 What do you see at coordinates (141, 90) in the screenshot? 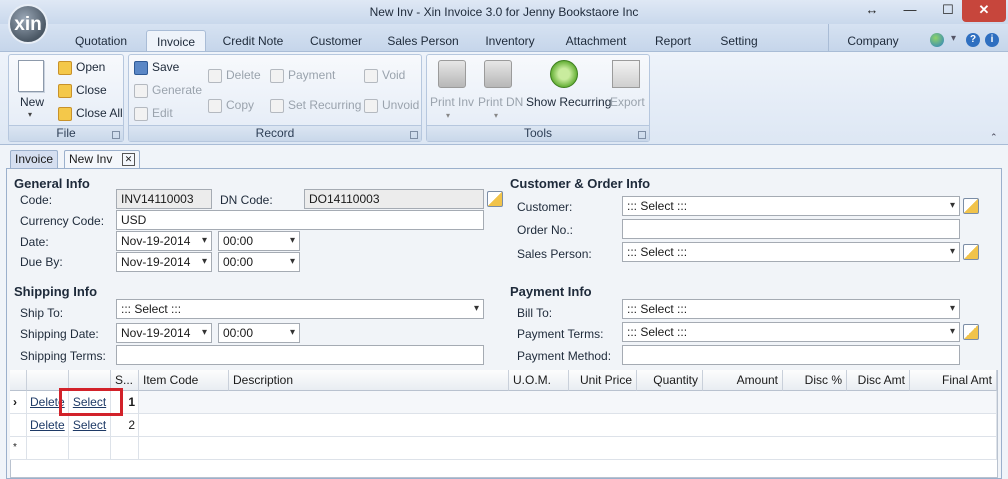
I see `generate-icon` at bounding box center [141, 90].